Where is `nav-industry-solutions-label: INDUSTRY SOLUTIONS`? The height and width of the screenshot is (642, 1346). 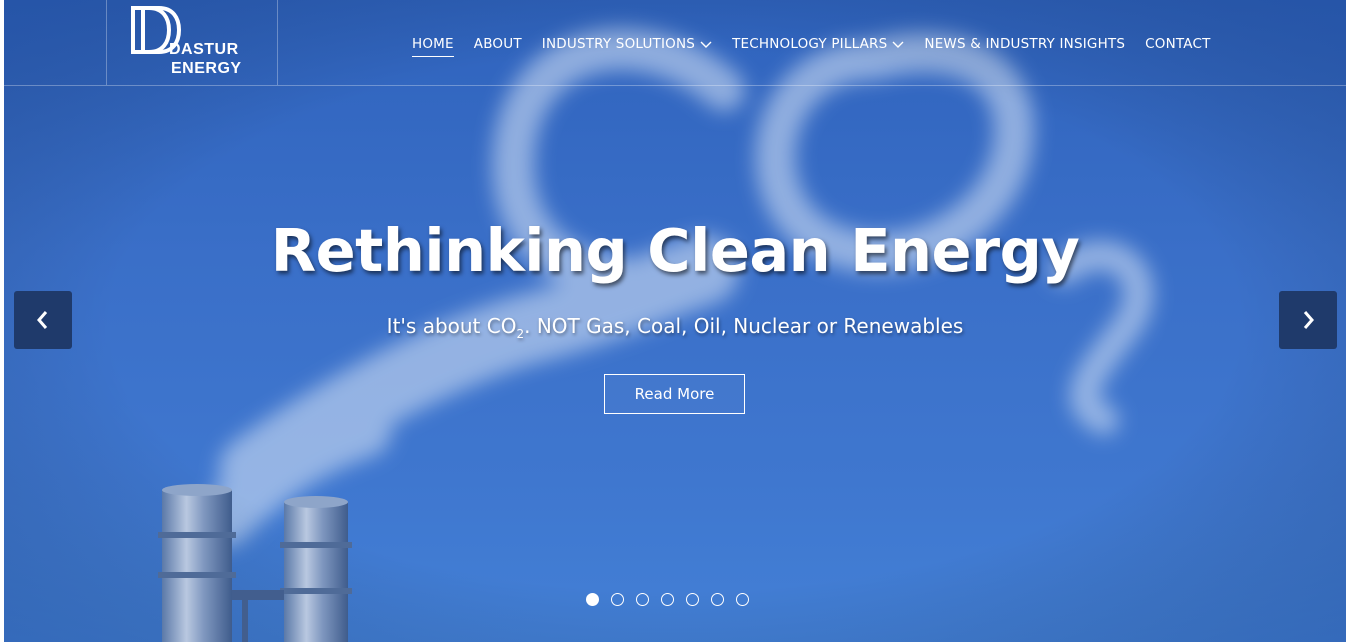
nav-industry-solutions-label: INDUSTRY SOLUTIONS is located at coordinates (618, 44).